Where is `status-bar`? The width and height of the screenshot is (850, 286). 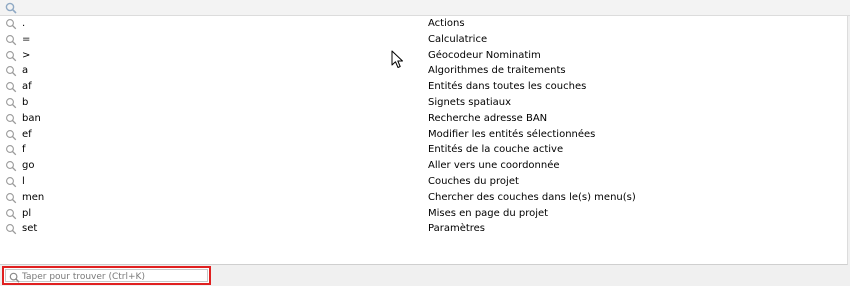
status-bar is located at coordinates (425, 275).